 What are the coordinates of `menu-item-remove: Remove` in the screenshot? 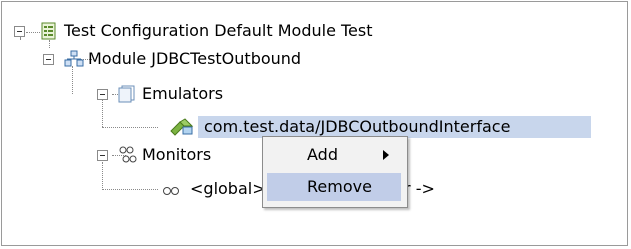 It's located at (334, 187).